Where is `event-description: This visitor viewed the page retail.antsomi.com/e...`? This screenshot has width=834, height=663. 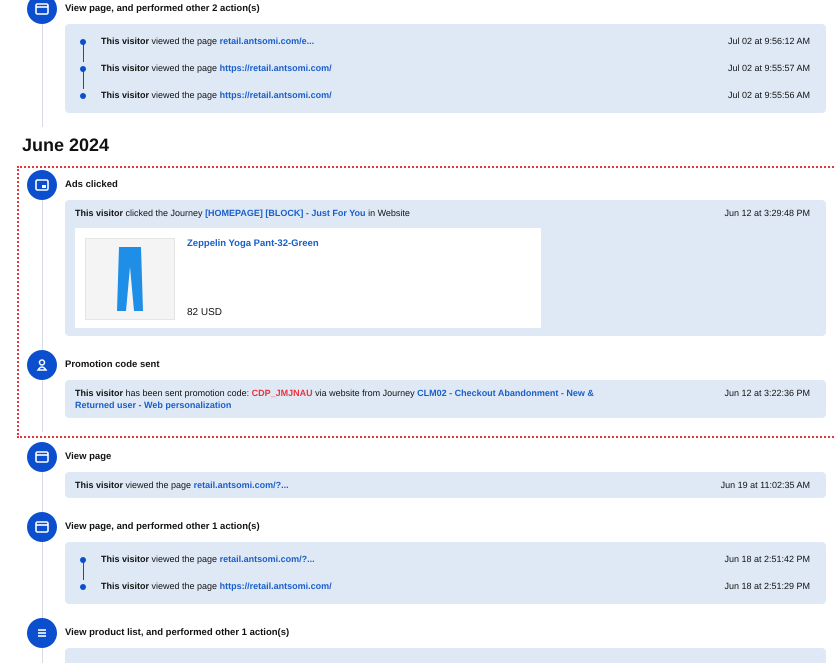 event-description: This visitor viewed the page retail.antsomi.com/e... is located at coordinates (208, 41).